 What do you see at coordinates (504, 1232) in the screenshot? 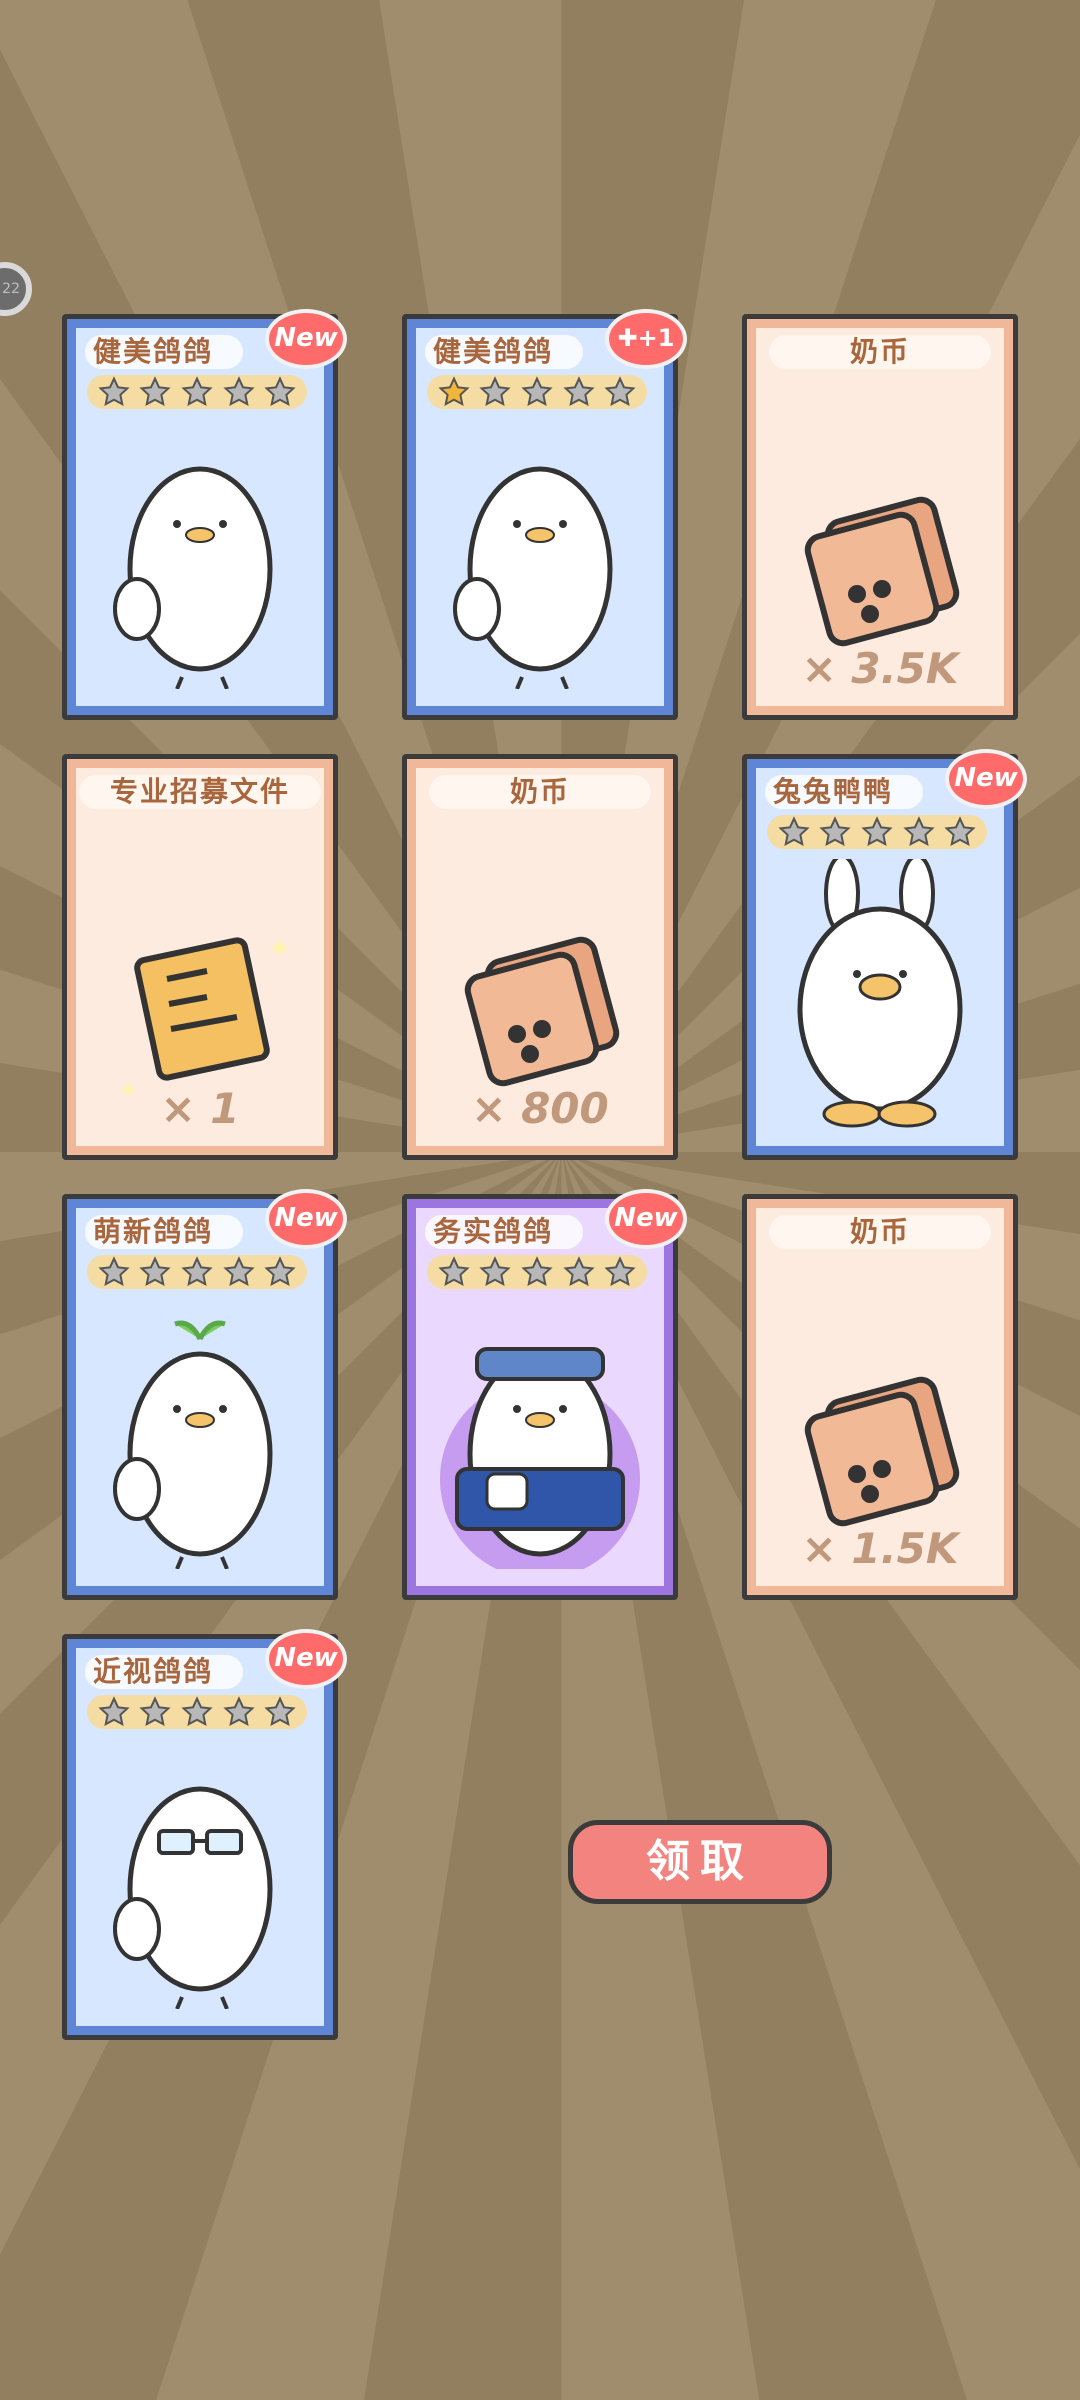
I see `card-name: 务实鸽鸽` at bounding box center [504, 1232].